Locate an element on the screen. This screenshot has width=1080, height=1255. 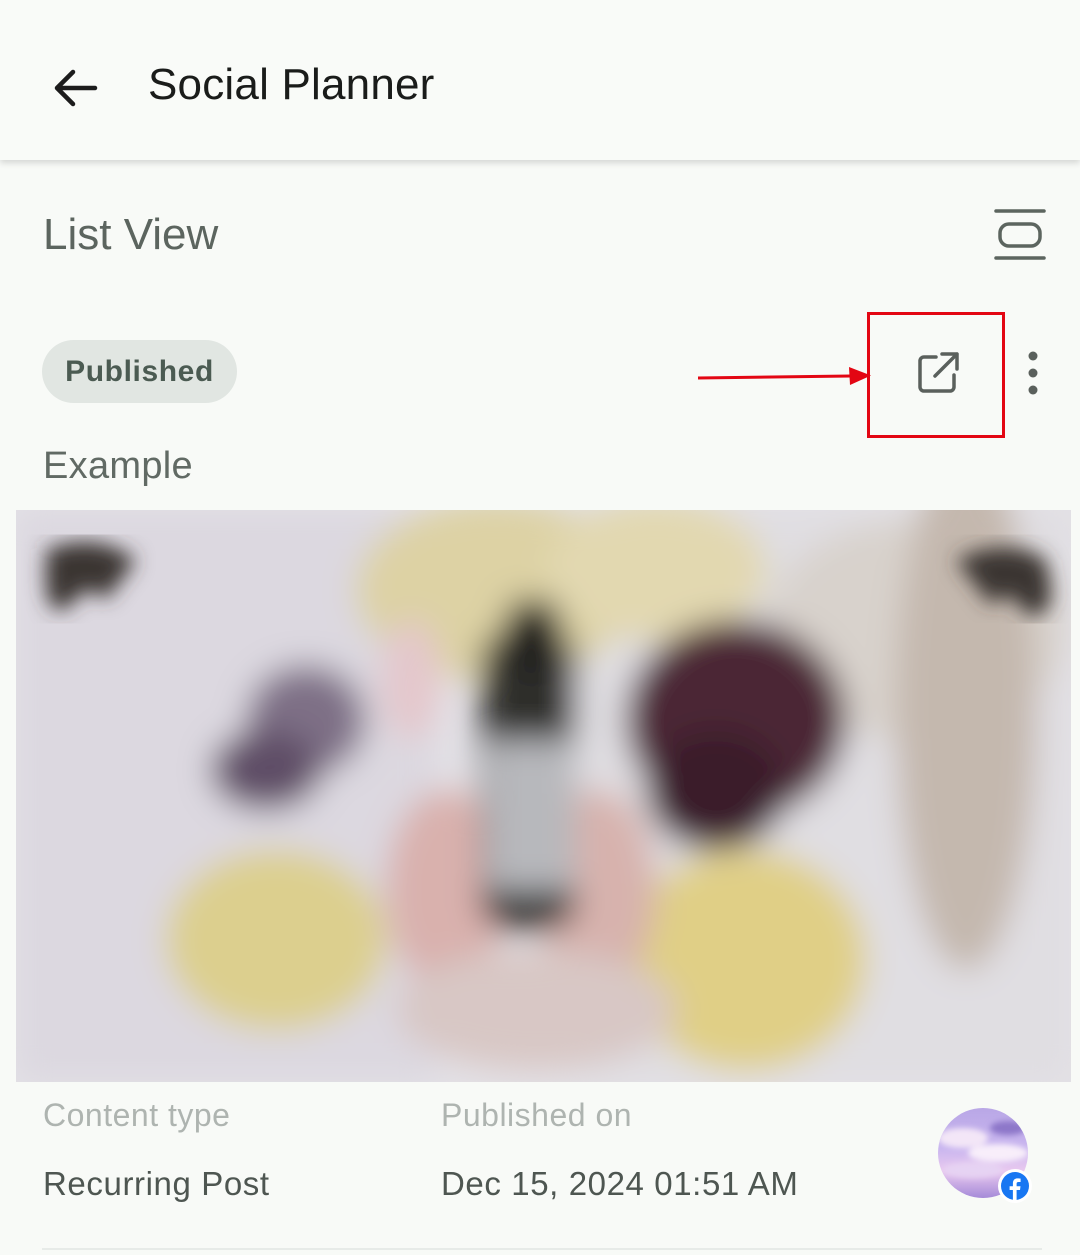
published-on-label: Published on is located at coordinates (537, 1115).